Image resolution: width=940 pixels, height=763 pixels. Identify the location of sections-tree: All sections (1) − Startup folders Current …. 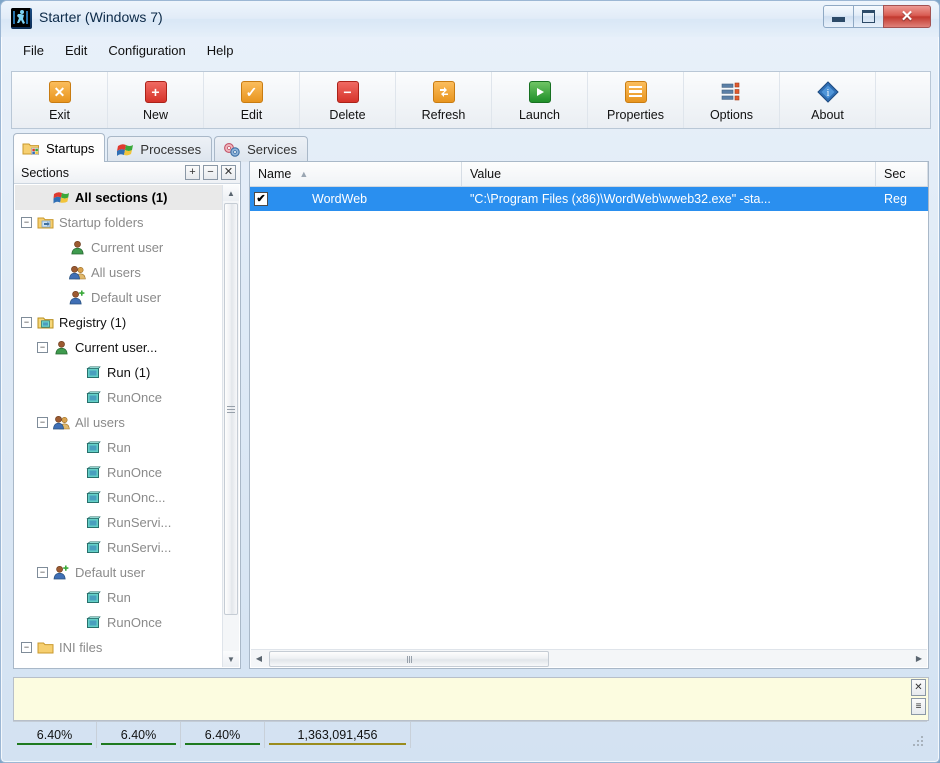
(119, 426).